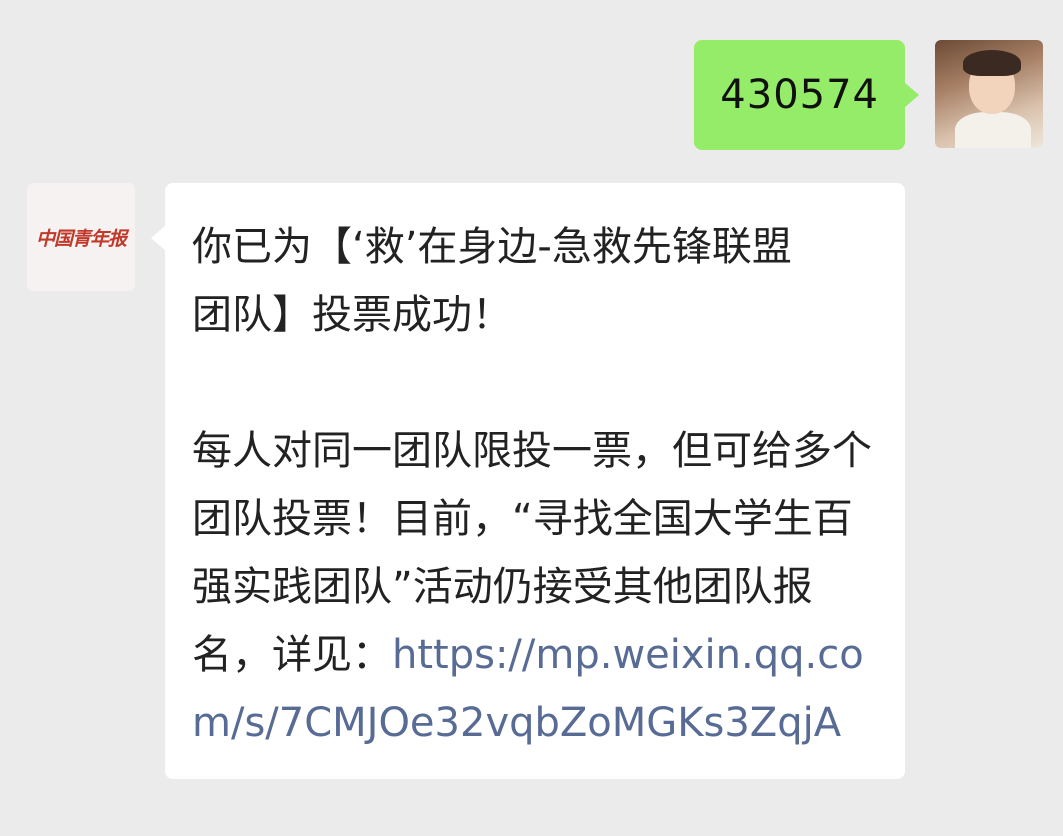 The image size is (1063, 836). What do you see at coordinates (492, 247) in the screenshot?
I see `vote-success-line-1: 你已为【‘救’在身边-急救先锋联盟` at bounding box center [492, 247].